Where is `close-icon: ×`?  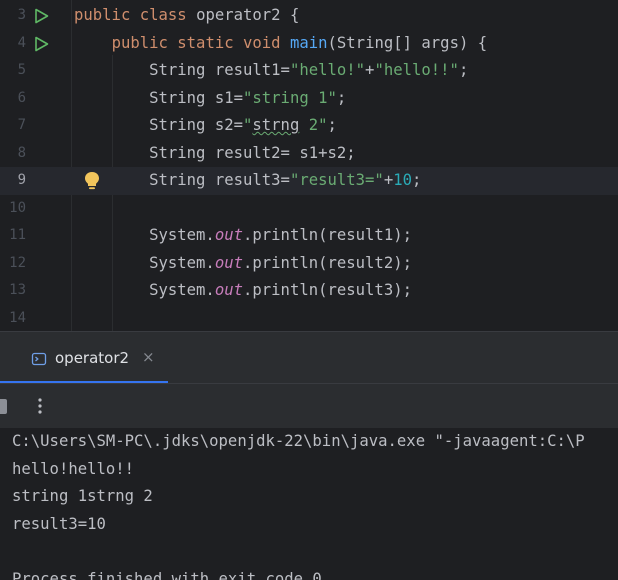
close-icon: × is located at coordinates (148, 357).